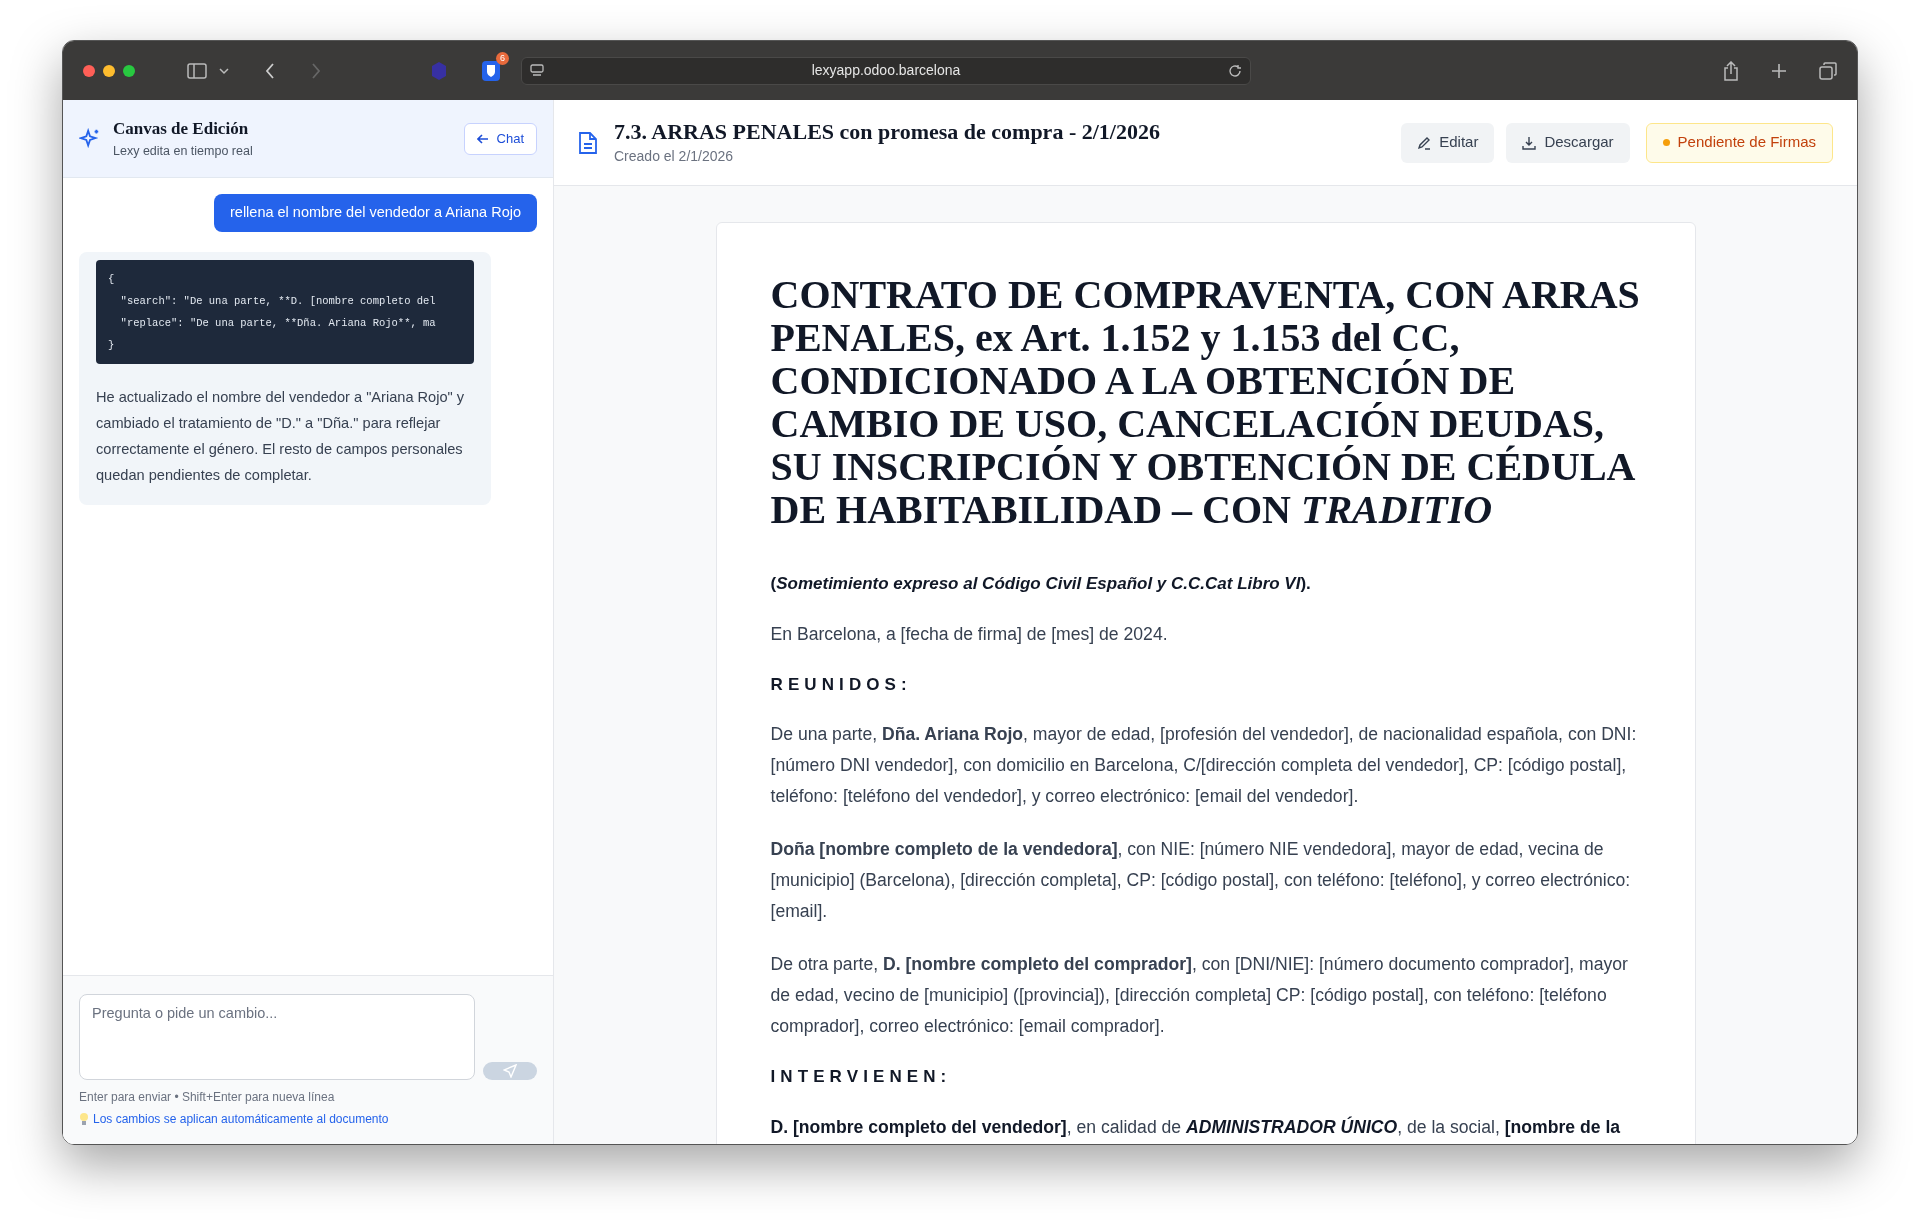 The image size is (1920, 1226). I want to click on send-icon, so click(510, 1071).